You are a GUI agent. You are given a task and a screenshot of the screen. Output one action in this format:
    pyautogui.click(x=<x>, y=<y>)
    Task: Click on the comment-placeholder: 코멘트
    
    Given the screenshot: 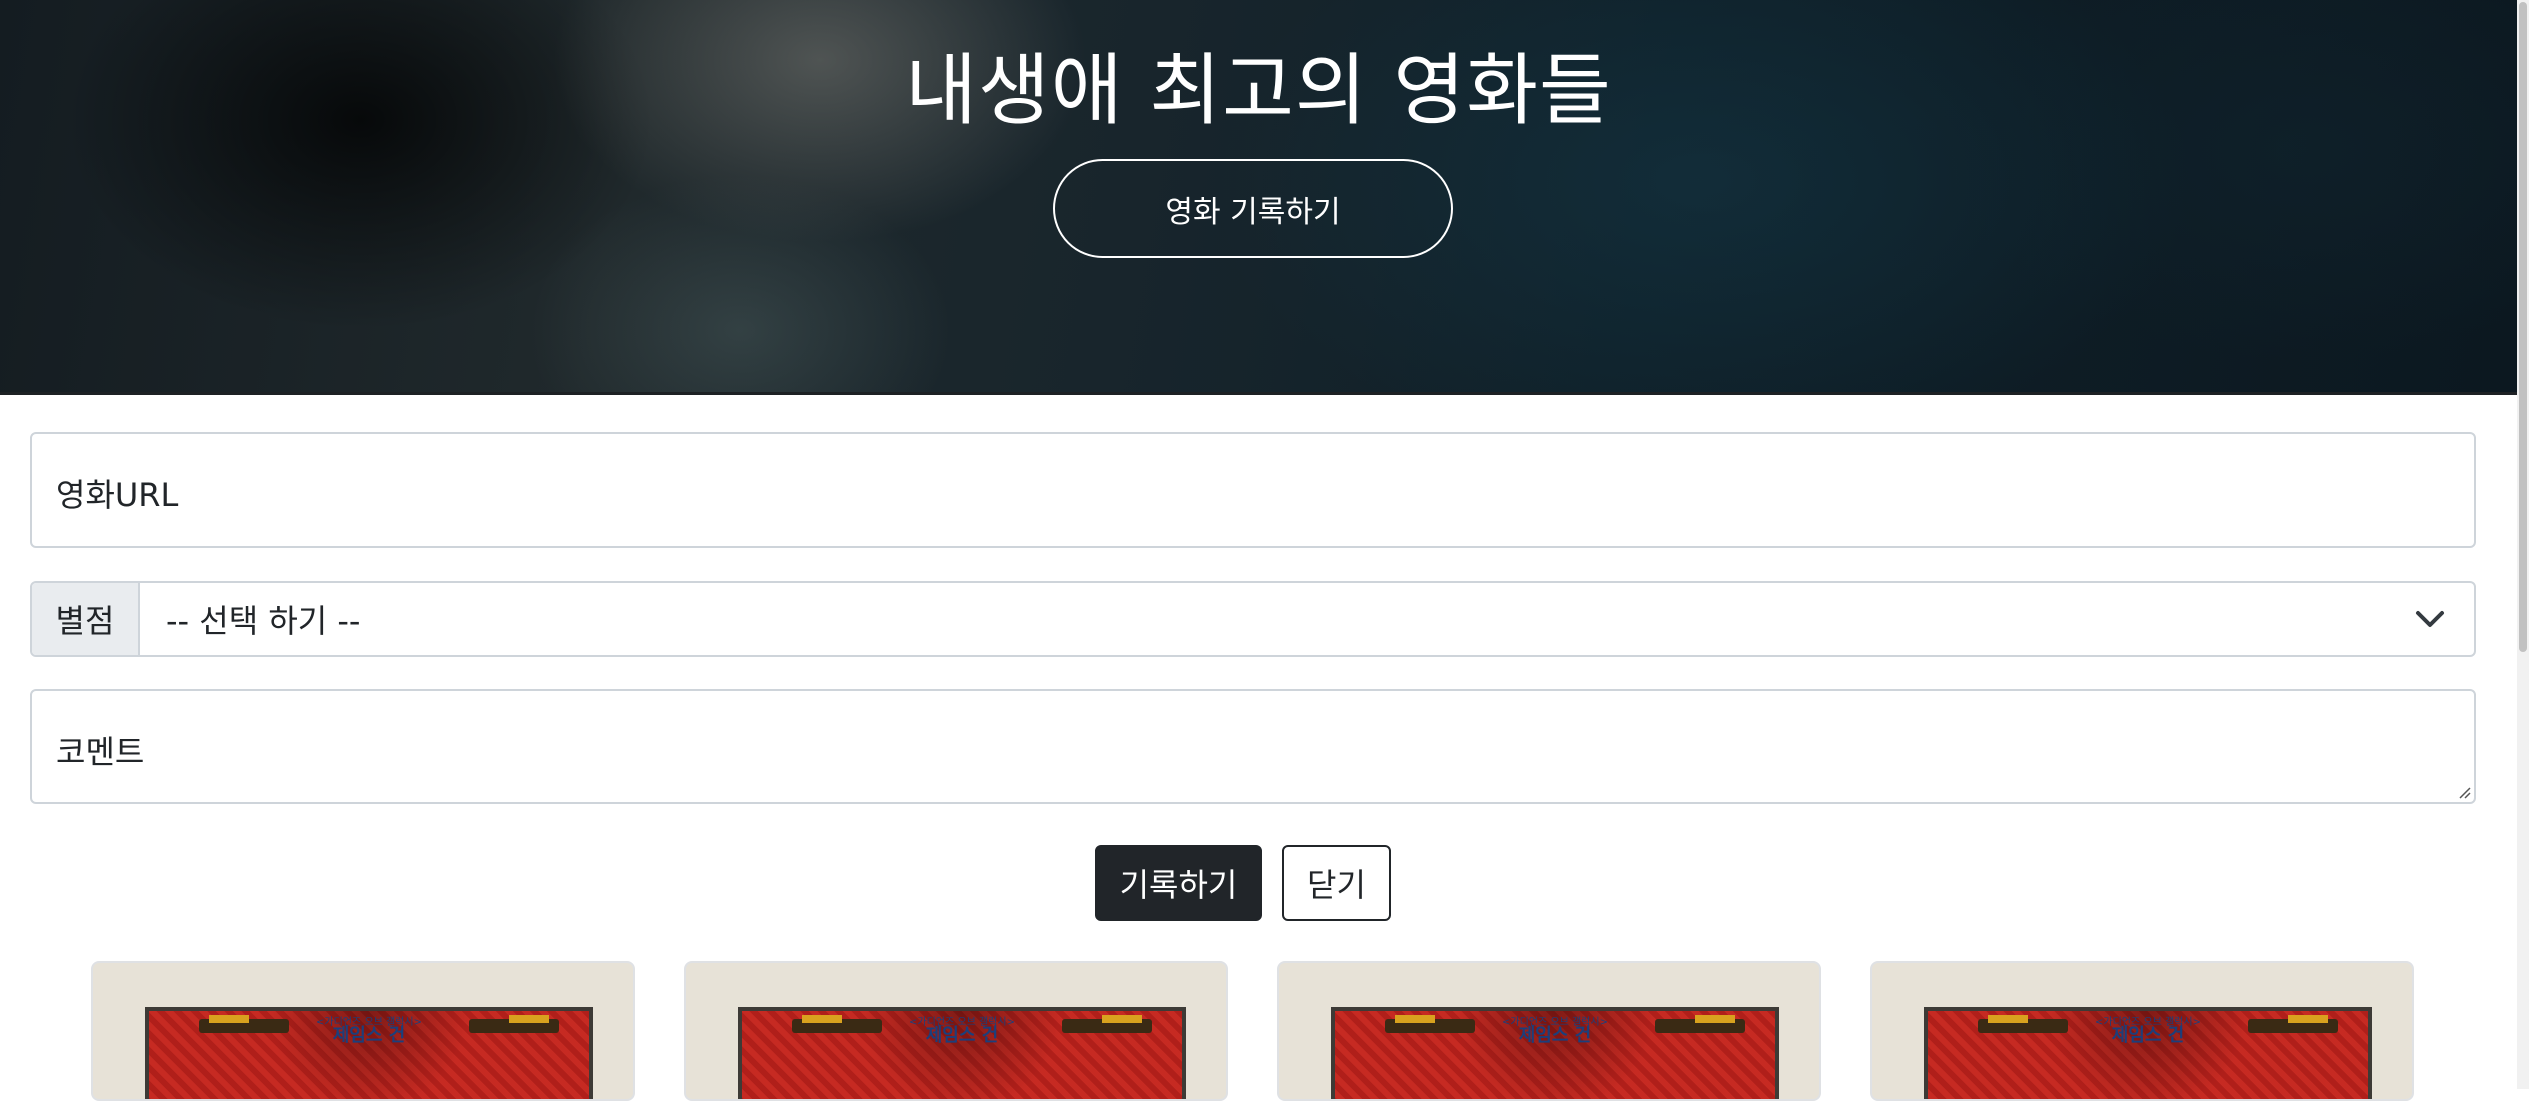 What is the action you would take?
    pyautogui.click(x=100, y=752)
    